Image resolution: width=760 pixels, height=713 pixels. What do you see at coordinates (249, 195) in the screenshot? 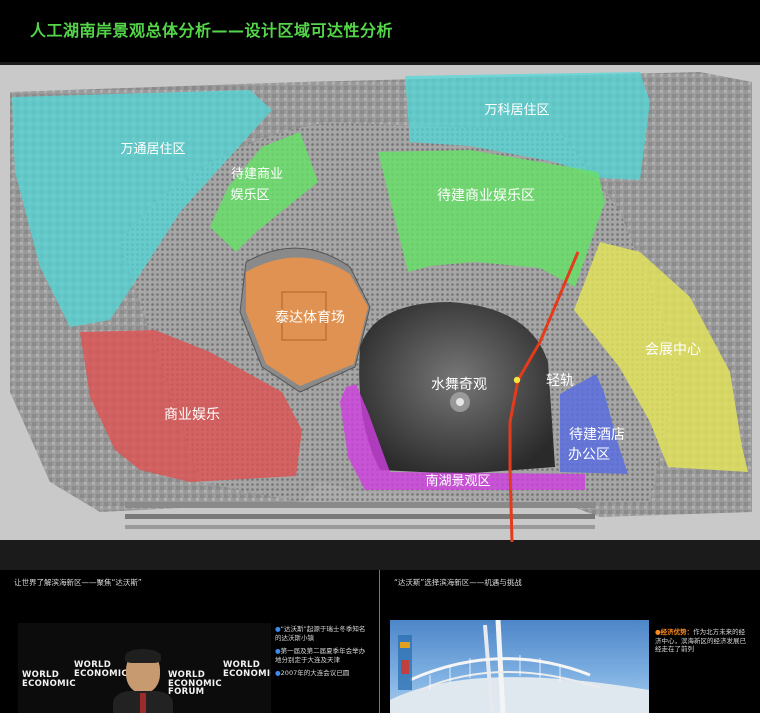
I see `label-pending-commercial-small-2: 娱乐区` at bounding box center [249, 195].